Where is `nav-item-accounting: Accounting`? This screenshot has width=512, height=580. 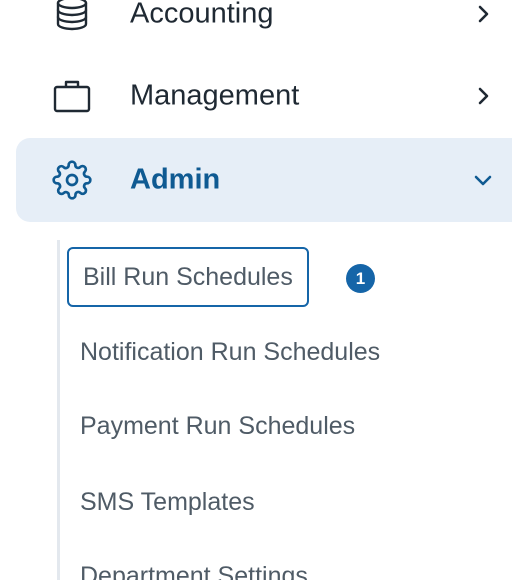 nav-item-accounting: Accounting is located at coordinates (264, 28).